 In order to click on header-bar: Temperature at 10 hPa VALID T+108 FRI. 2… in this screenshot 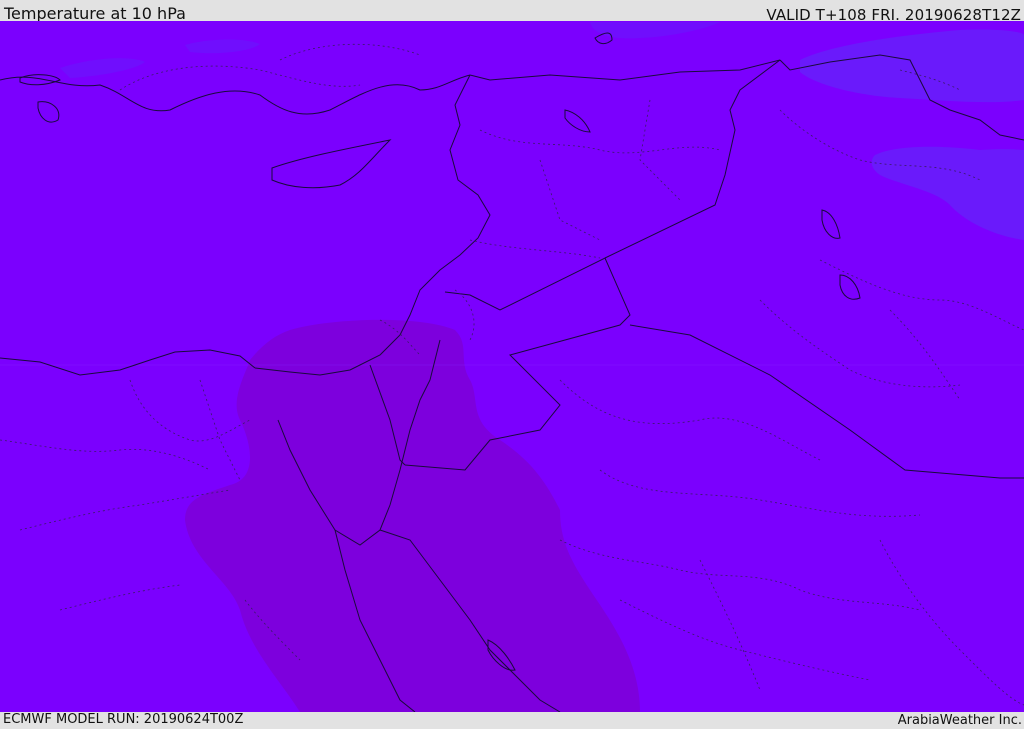, I will do `click(512, 12)`.